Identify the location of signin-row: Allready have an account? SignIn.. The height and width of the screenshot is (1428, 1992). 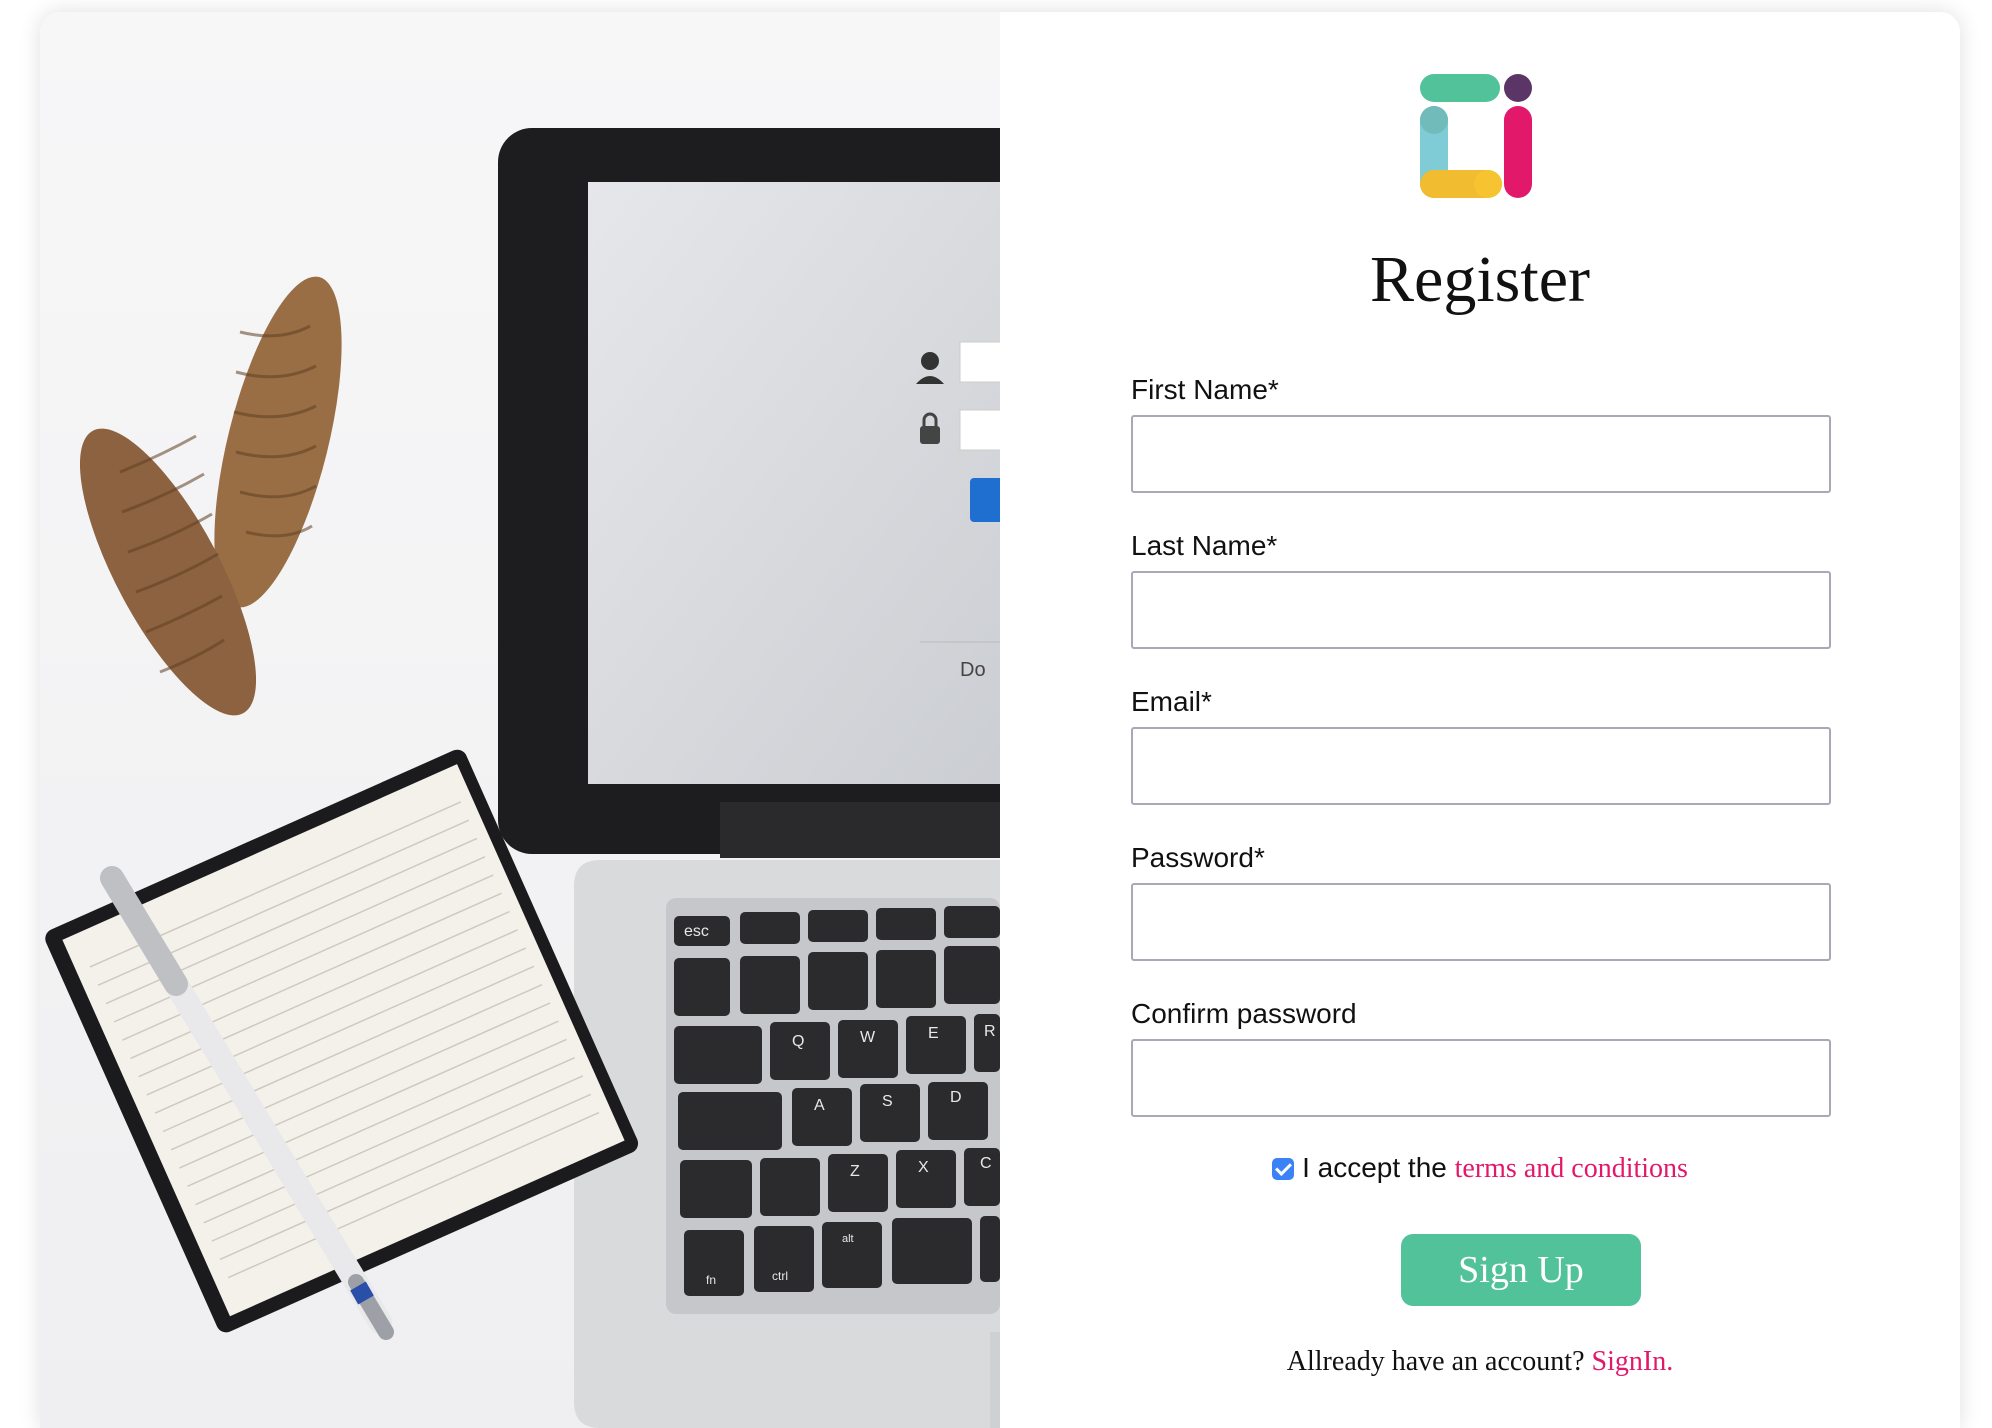
(1480, 1362).